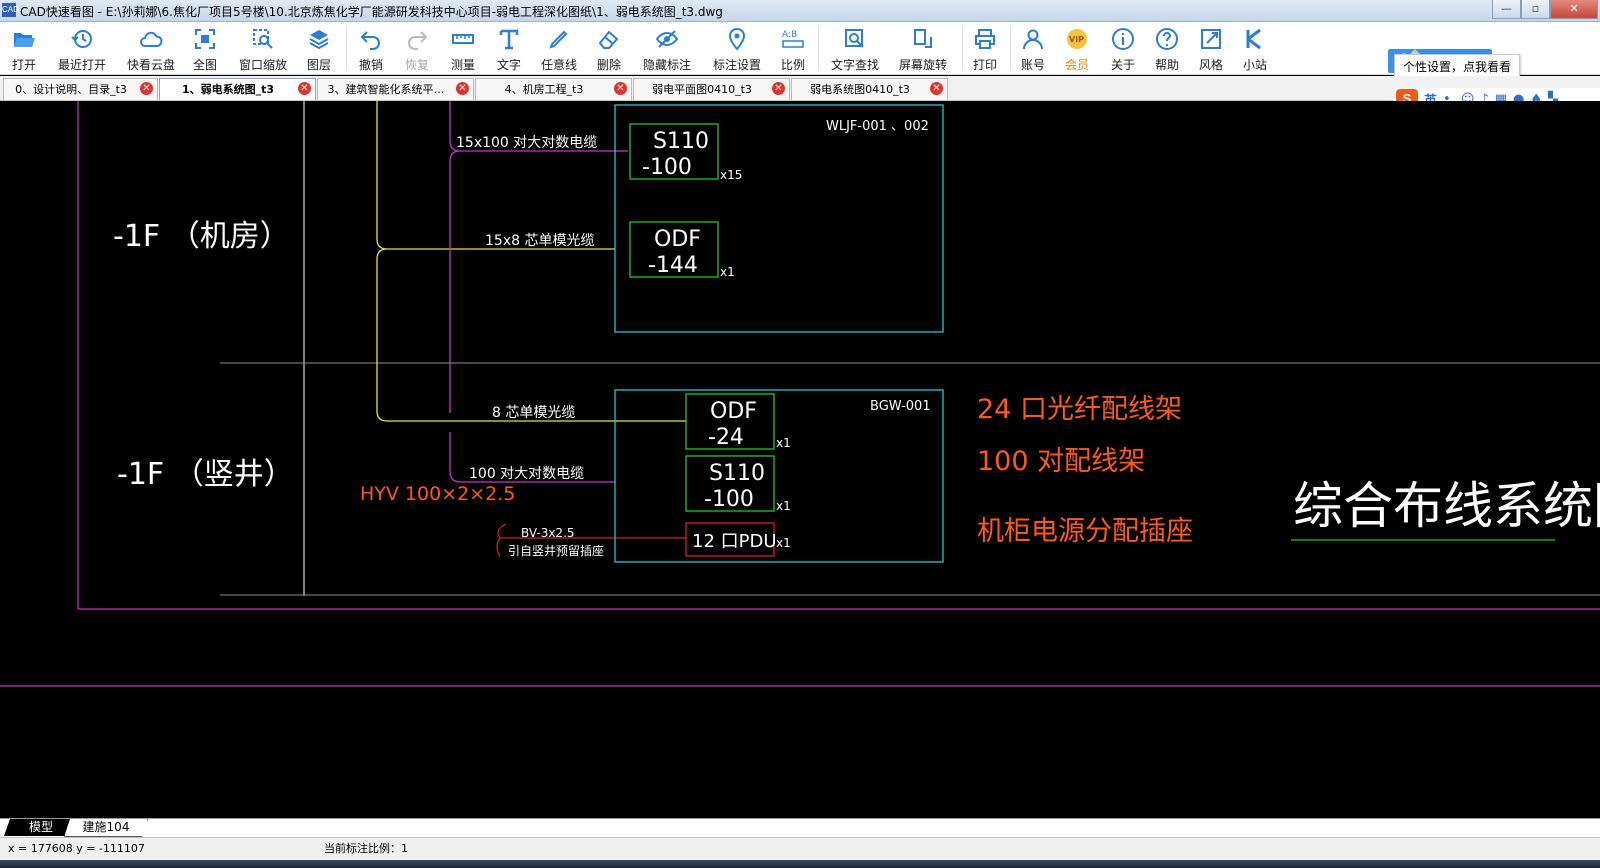 This screenshot has width=1600, height=868. I want to click on folder-open-icon, so click(24, 40).